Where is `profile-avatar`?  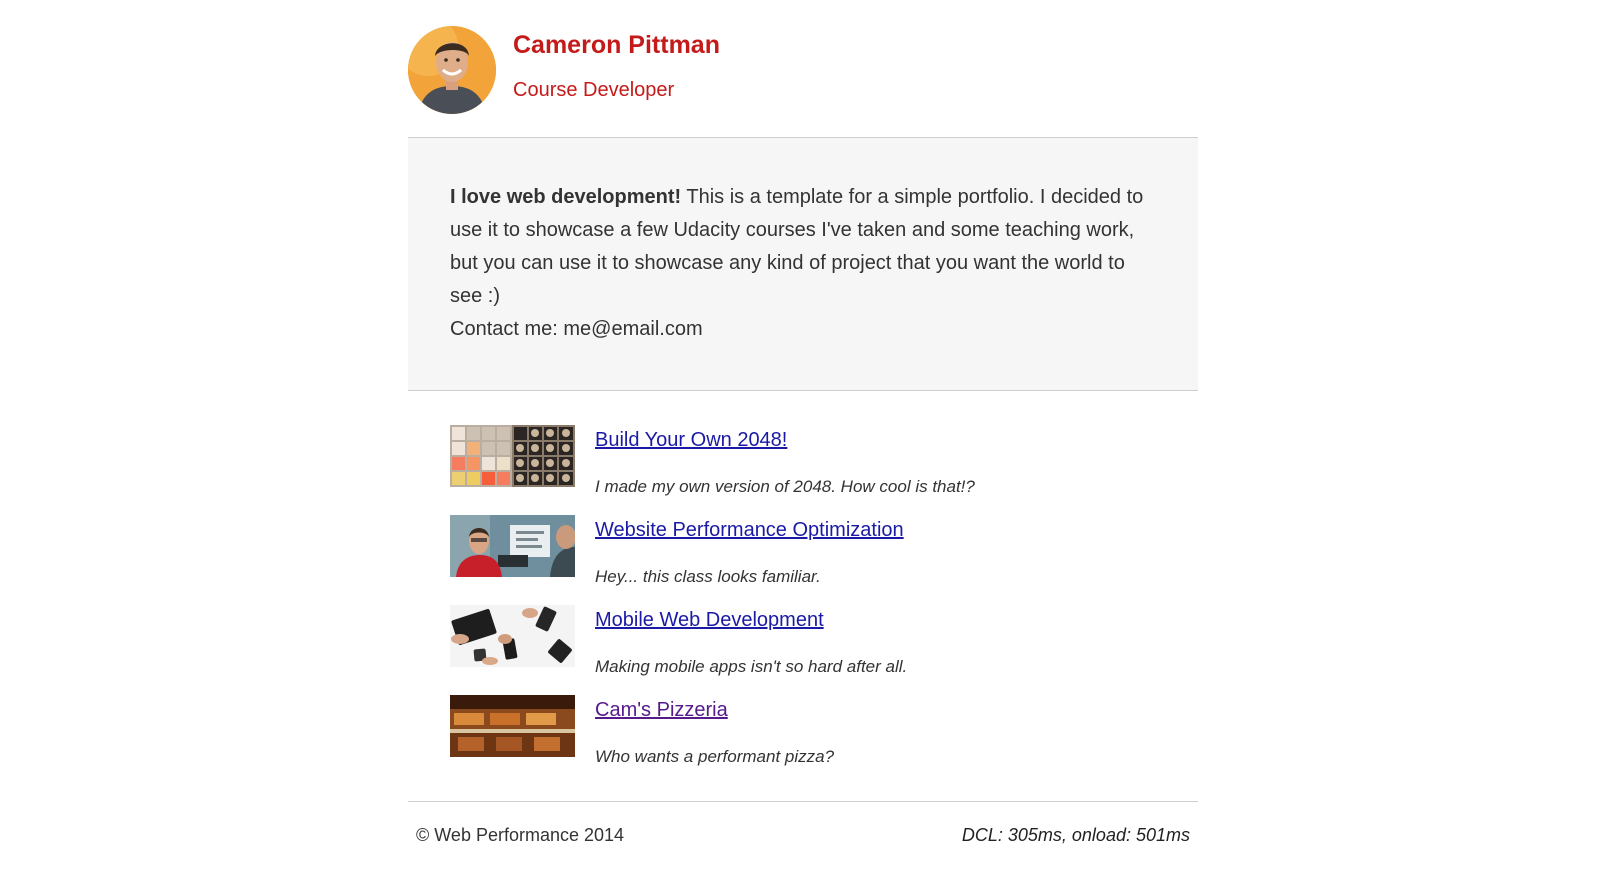
profile-avatar is located at coordinates (452, 70).